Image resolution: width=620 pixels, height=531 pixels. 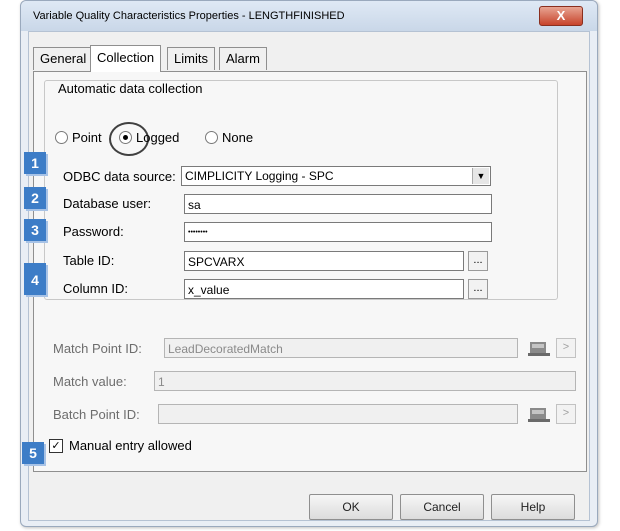 I want to click on match-point-arrow-button: >, so click(x=566, y=348).